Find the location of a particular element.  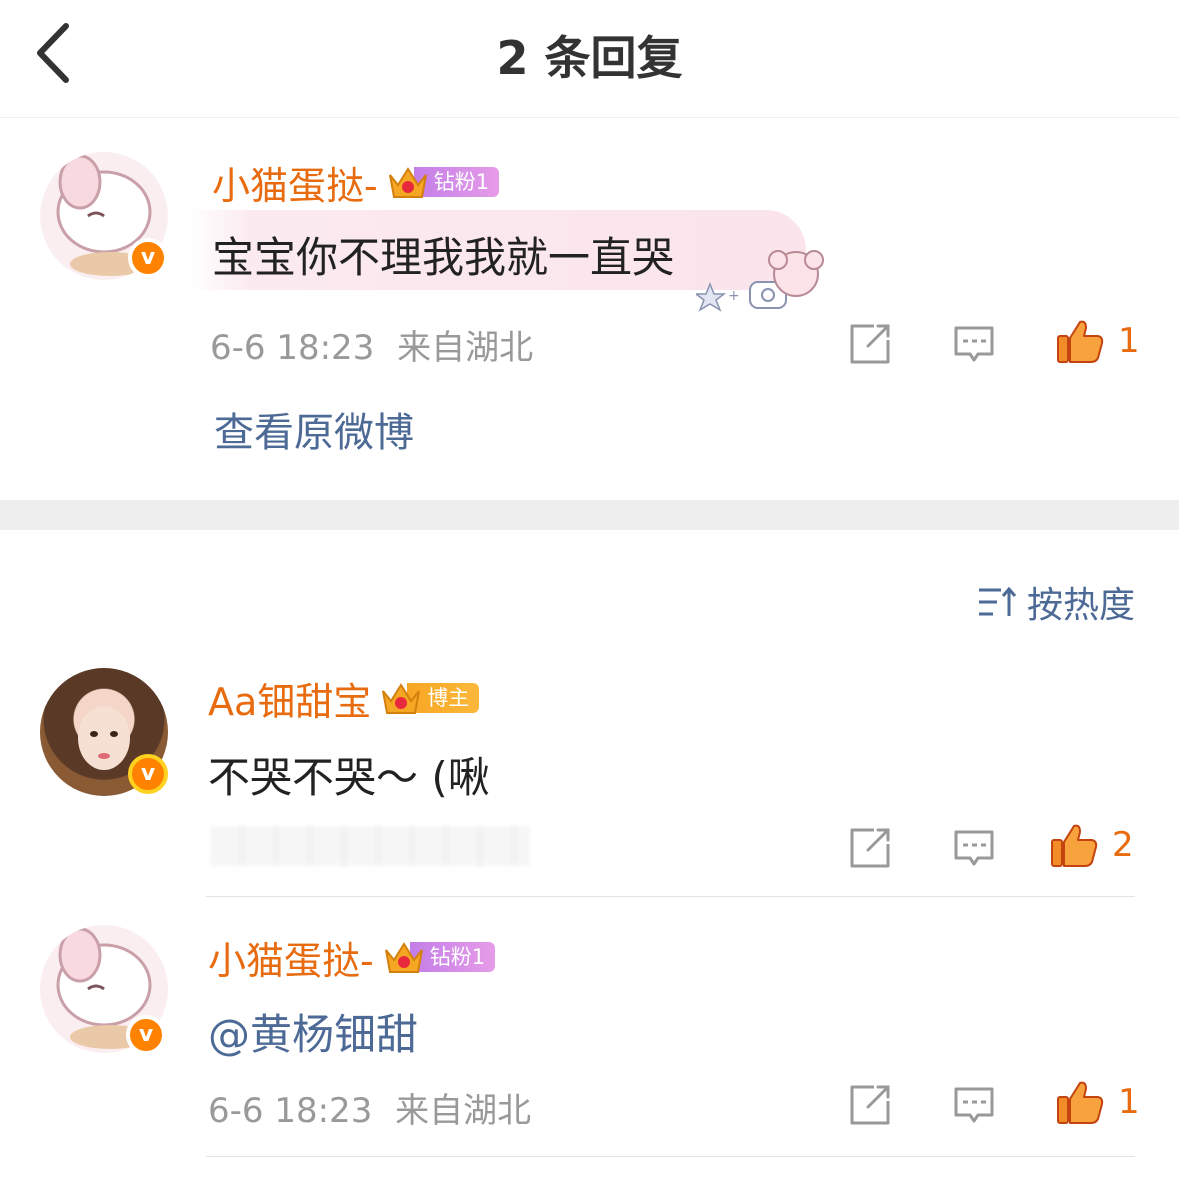

section-divider is located at coordinates (589, 515).